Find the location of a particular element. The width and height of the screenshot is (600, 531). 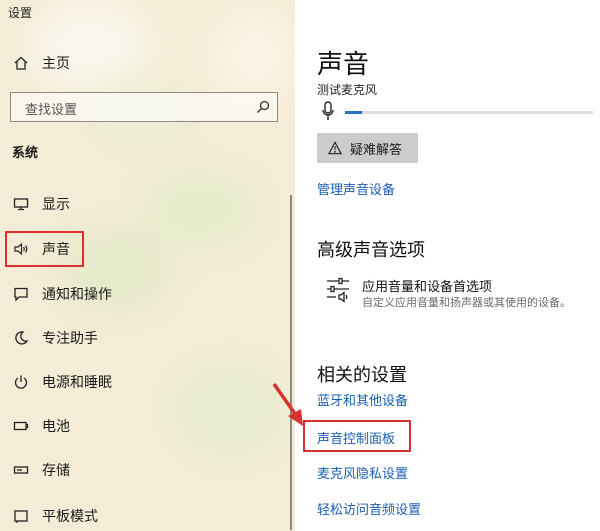

troubleshoot-label: 疑难解答 is located at coordinates (376, 150).